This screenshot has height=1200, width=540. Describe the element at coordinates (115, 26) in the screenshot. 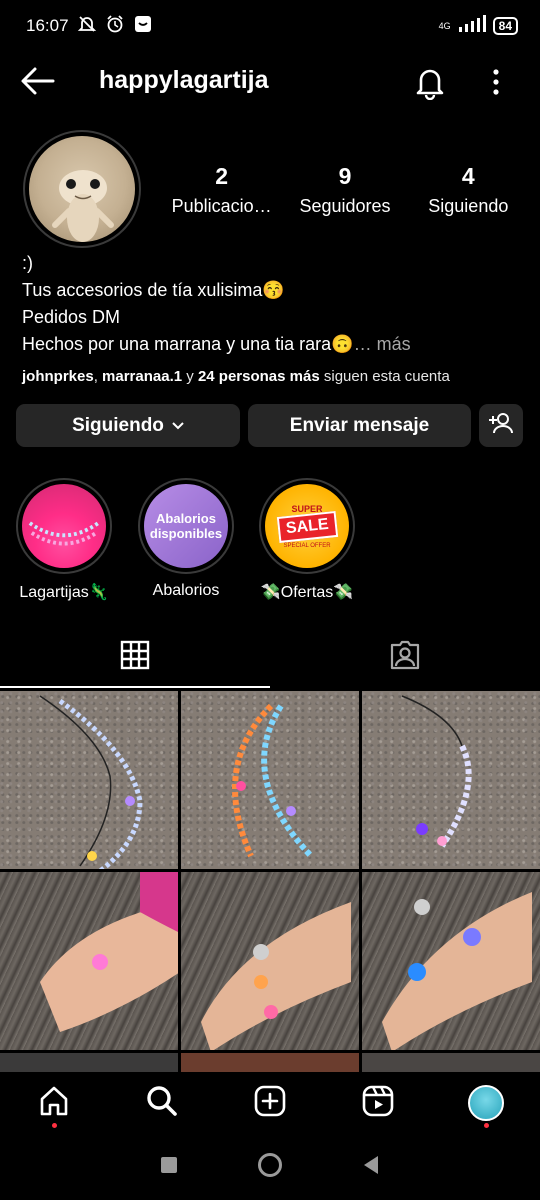

I see `alarm-icon` at that location.